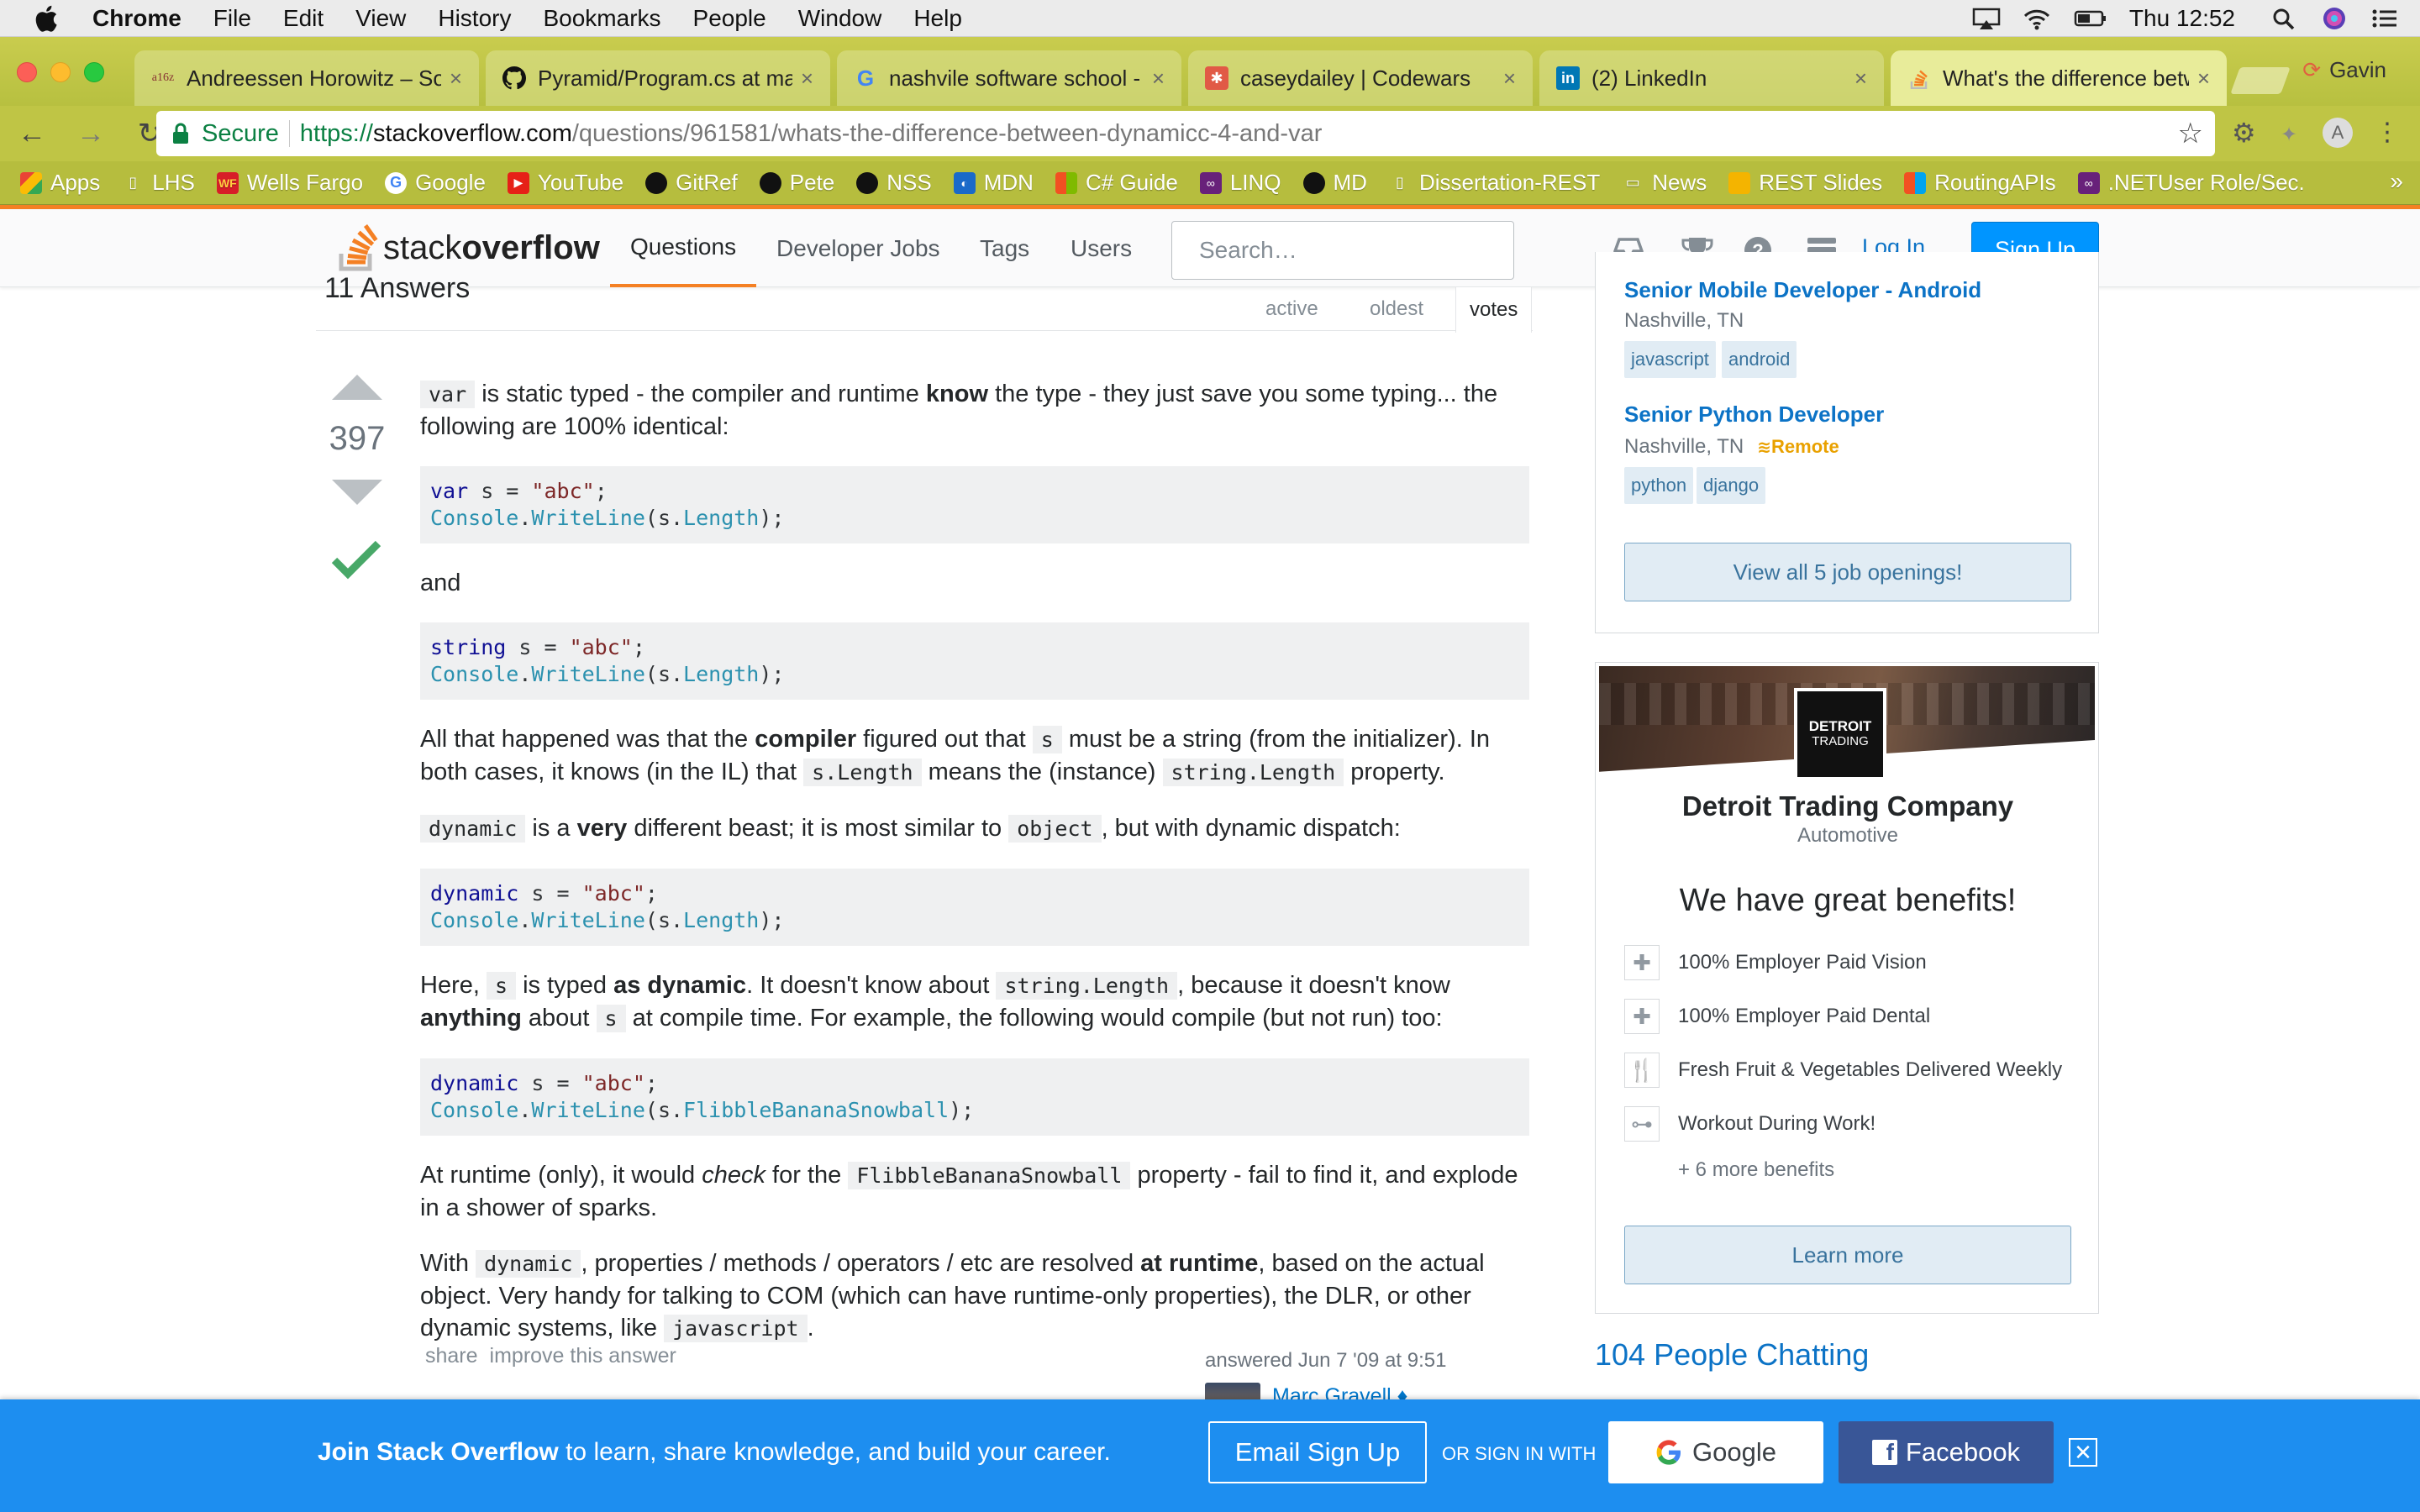  I want to click on bookmark-rest-slides: REST Slides, so click(1805, 183).